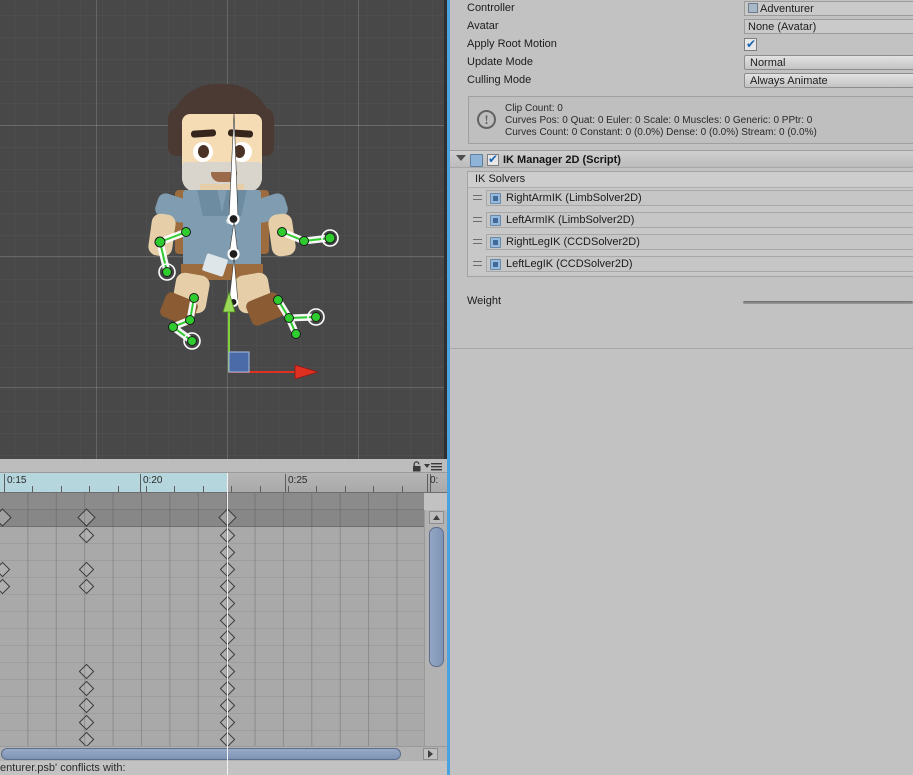 The height and width of the screenshot is (775, 913). What do you see at coordinates (486, 119) in the screenshot?
I see `warning-info-icon: !` at bounding box center [486, 119].